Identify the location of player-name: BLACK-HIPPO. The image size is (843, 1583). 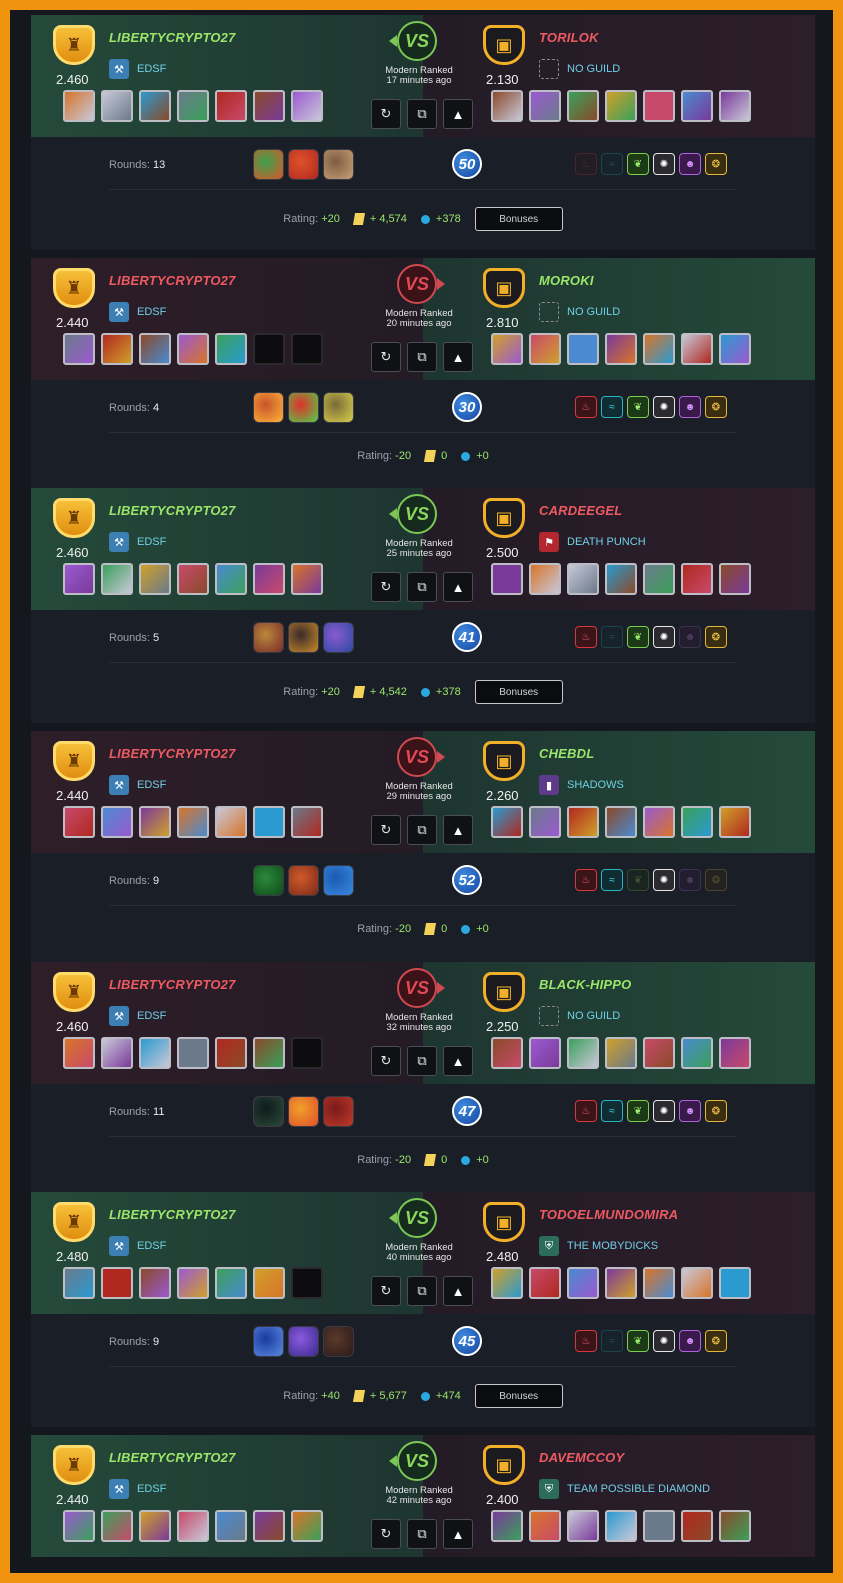
(585, 984).